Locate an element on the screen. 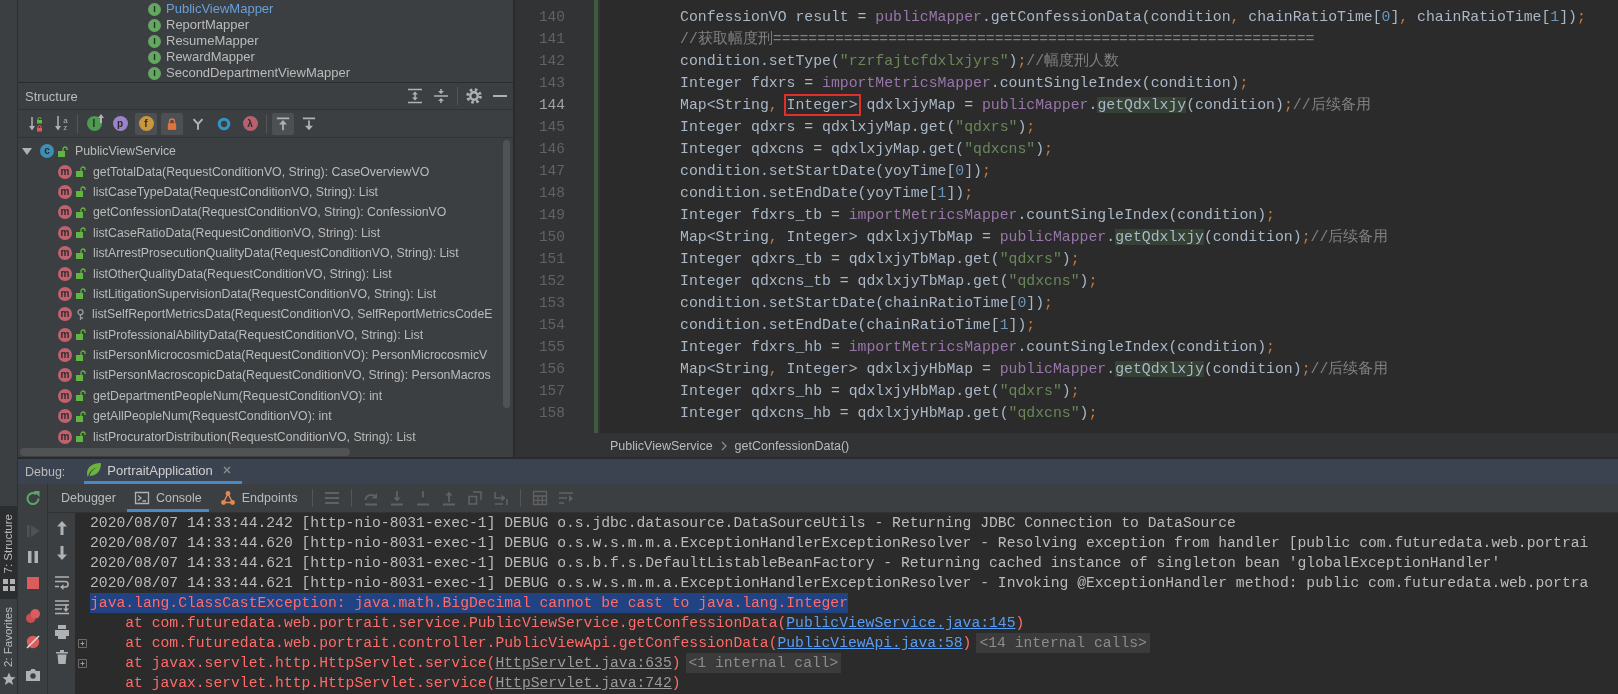  collapse-all-icon is located at coordinates (441, 96).